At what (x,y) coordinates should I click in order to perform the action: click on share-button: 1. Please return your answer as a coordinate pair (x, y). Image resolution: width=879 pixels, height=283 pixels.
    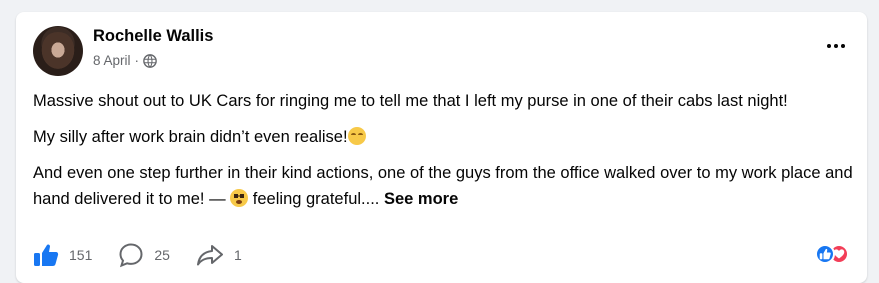
    Looking at the image, I should click on (219, 255).